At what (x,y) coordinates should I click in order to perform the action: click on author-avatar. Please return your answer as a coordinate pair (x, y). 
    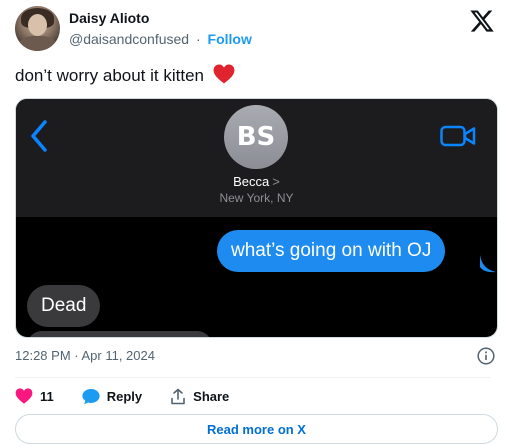
    Looking at the image, I should click on (37, 28).